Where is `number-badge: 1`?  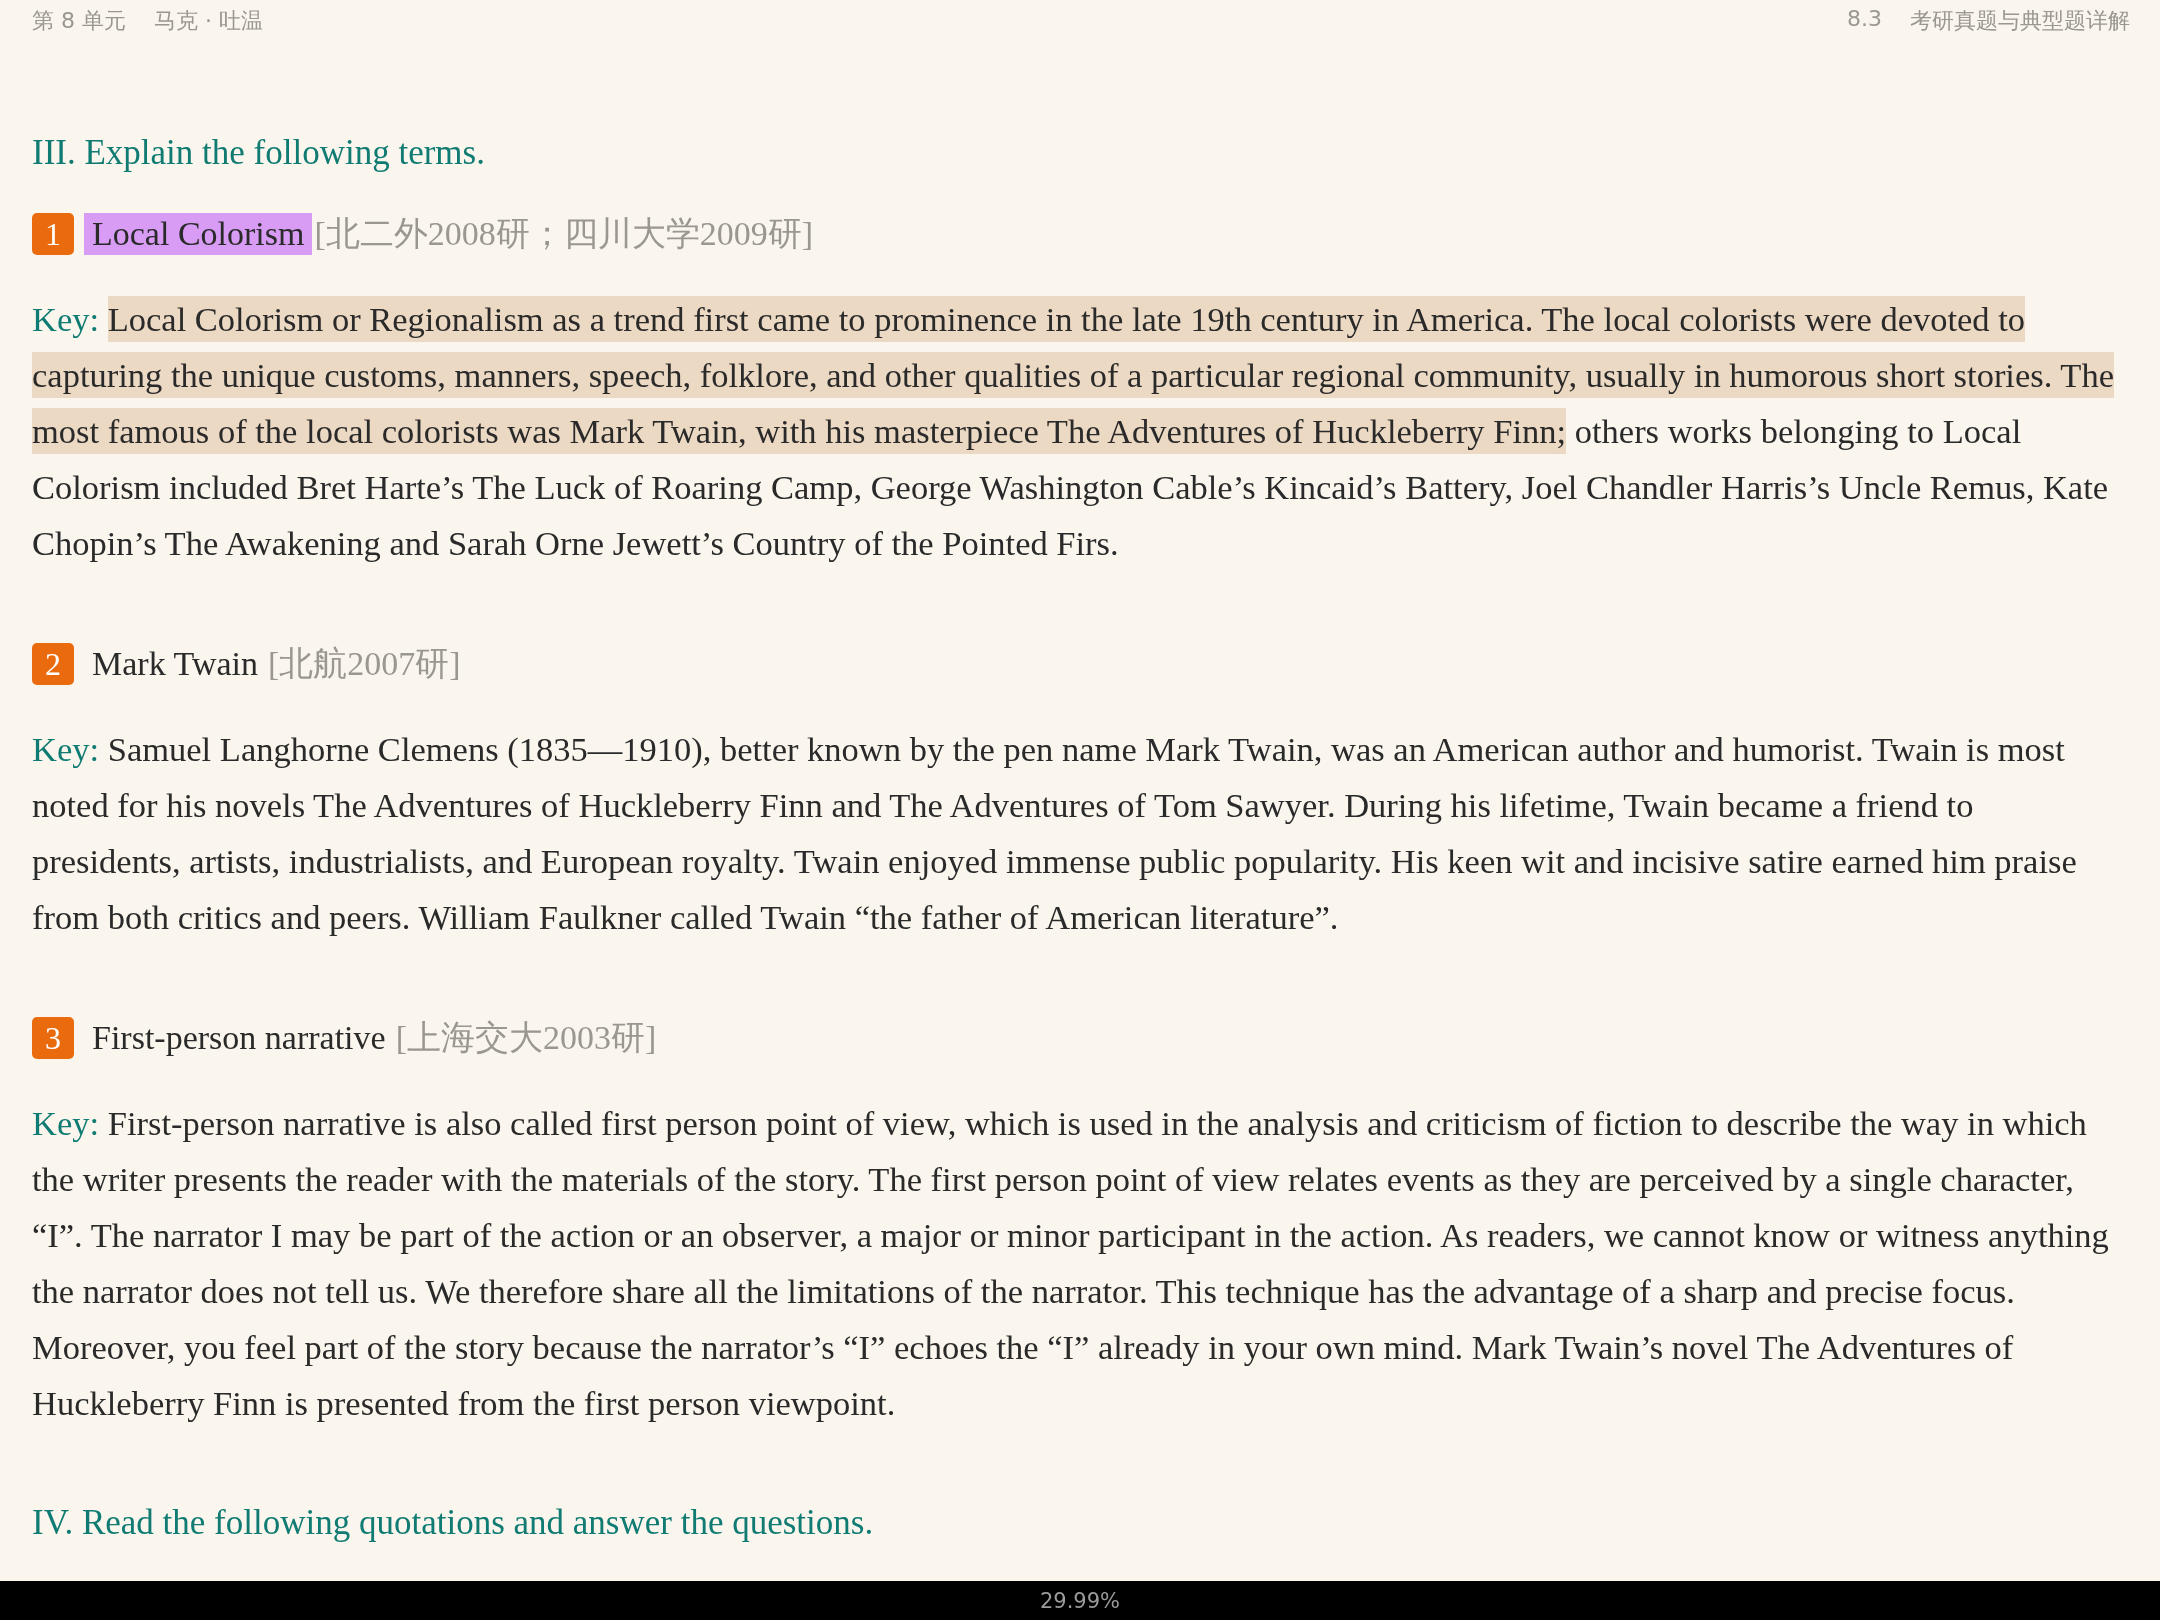 number-badge: 1 is located at coordinates (53, 234).